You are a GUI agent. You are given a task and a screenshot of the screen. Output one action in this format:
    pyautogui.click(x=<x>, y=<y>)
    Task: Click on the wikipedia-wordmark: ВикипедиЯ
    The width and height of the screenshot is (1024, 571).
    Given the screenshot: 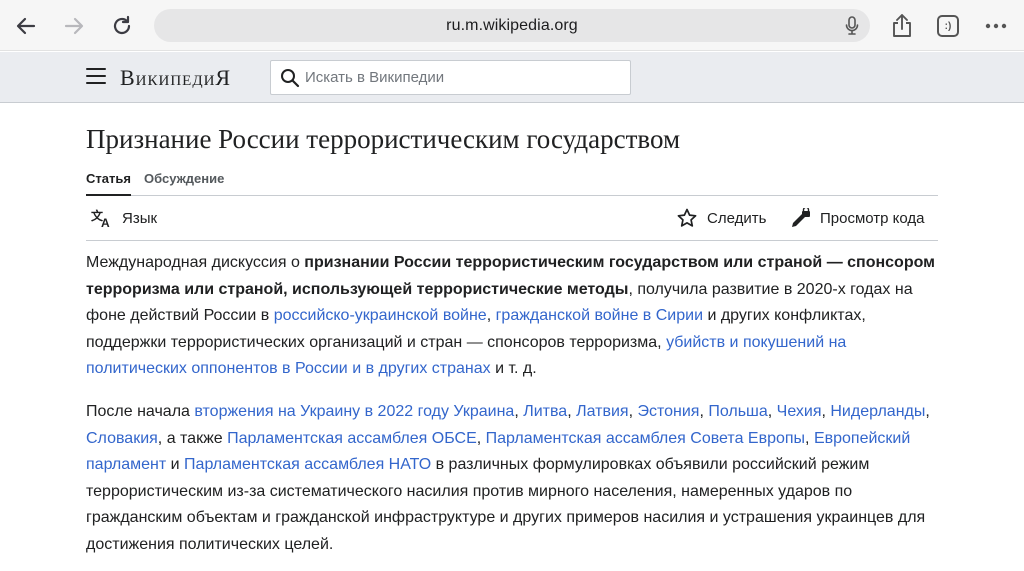 What is the action you would take?
    pyautogui.click(x=175, y=78)
    